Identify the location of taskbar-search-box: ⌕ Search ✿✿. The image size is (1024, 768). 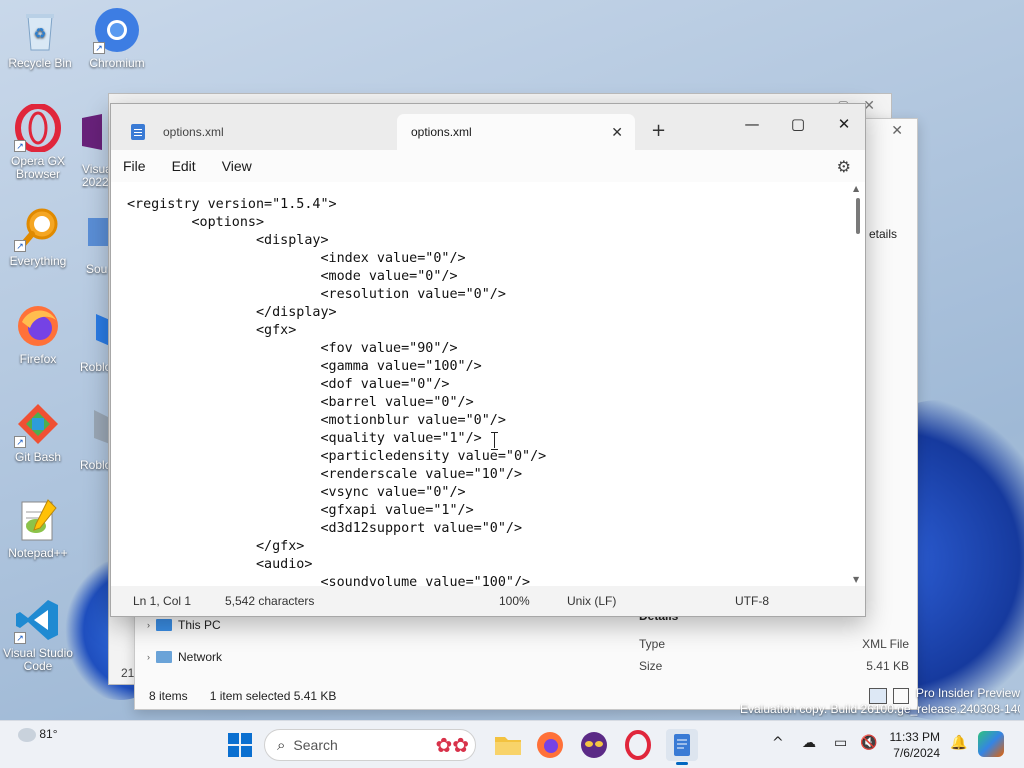
(370, 745).